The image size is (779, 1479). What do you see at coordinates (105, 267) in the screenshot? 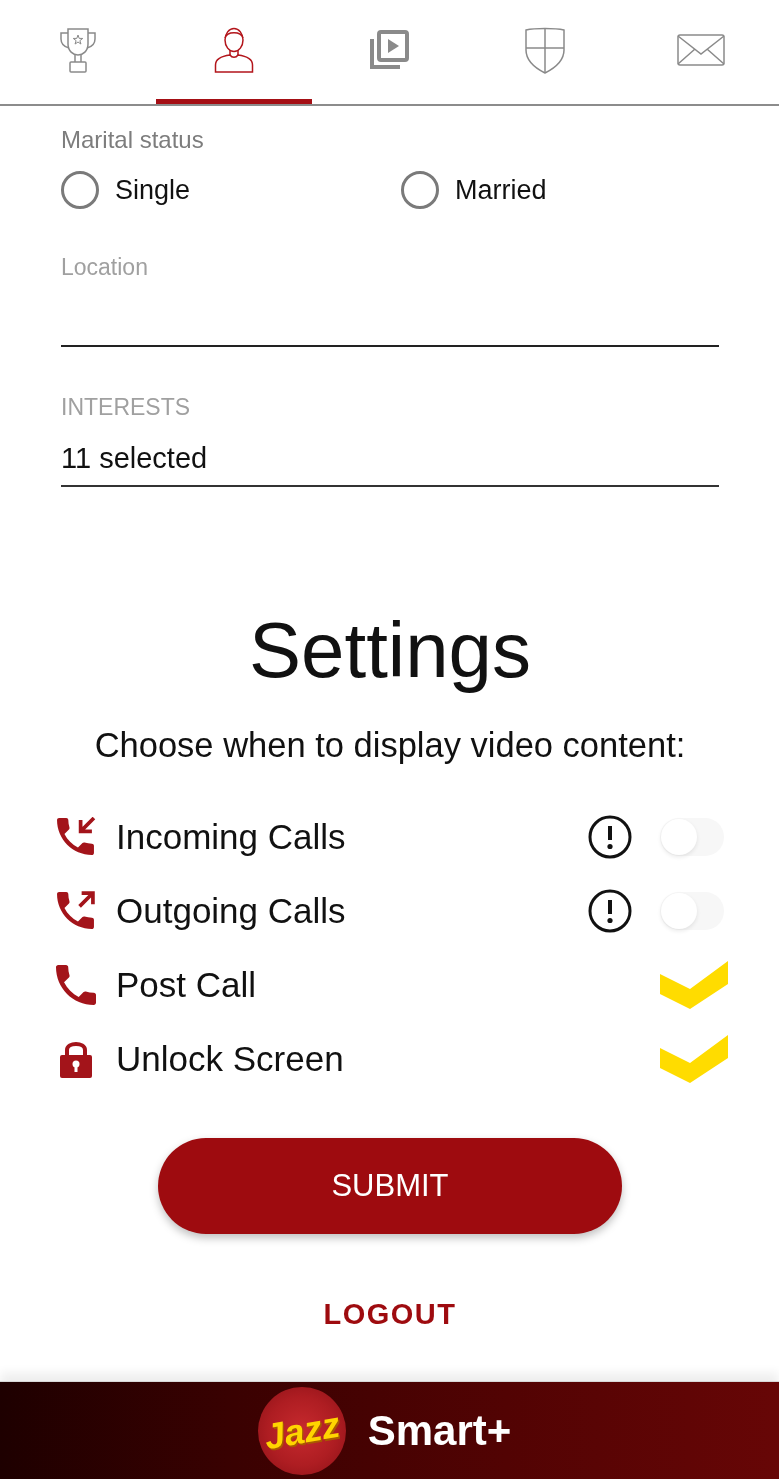
I see `field-label: Location` at bounding box center [105, 267].